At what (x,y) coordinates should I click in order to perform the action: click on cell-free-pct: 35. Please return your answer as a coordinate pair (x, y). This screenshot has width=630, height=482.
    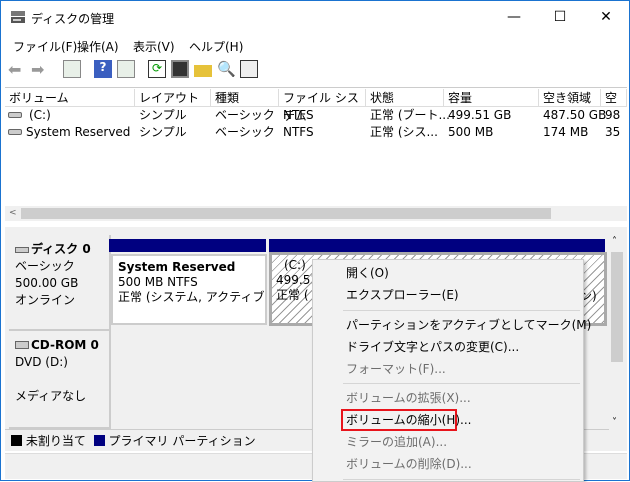
    Looking at the image, I should click on (613, 132).